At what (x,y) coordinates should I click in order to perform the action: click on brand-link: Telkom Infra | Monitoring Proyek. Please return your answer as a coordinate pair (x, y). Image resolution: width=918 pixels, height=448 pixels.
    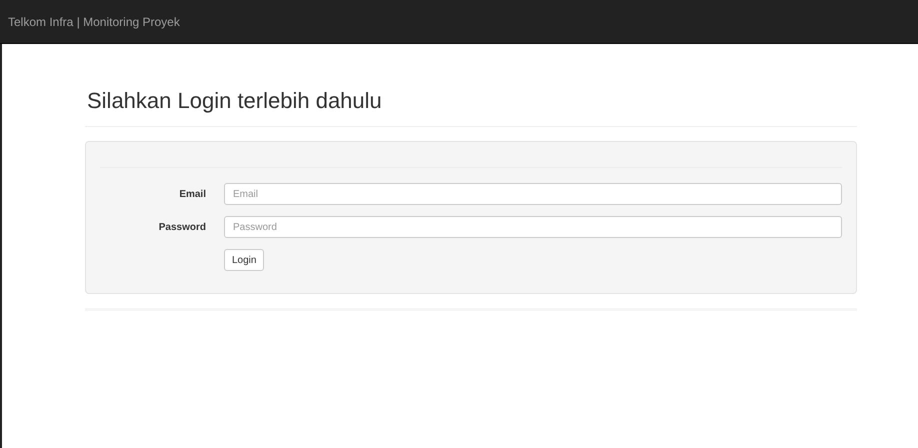
    Looking at the image, I should click on (94, 21).